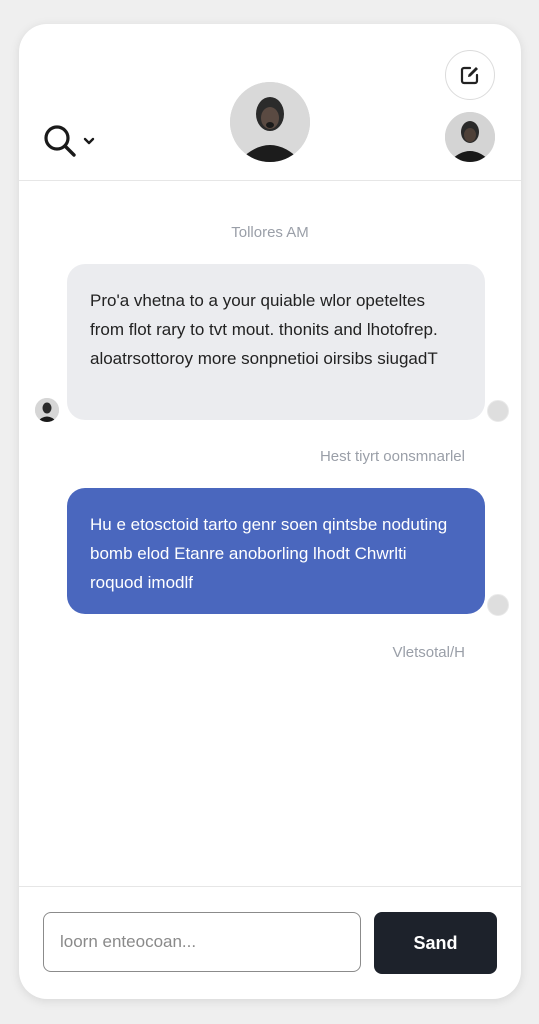 This screenshot has height=1024, width=539. What do you see at coordinates (60, 141) in the screenshot?
I see `search-icon` at bounding box center [60, 141].